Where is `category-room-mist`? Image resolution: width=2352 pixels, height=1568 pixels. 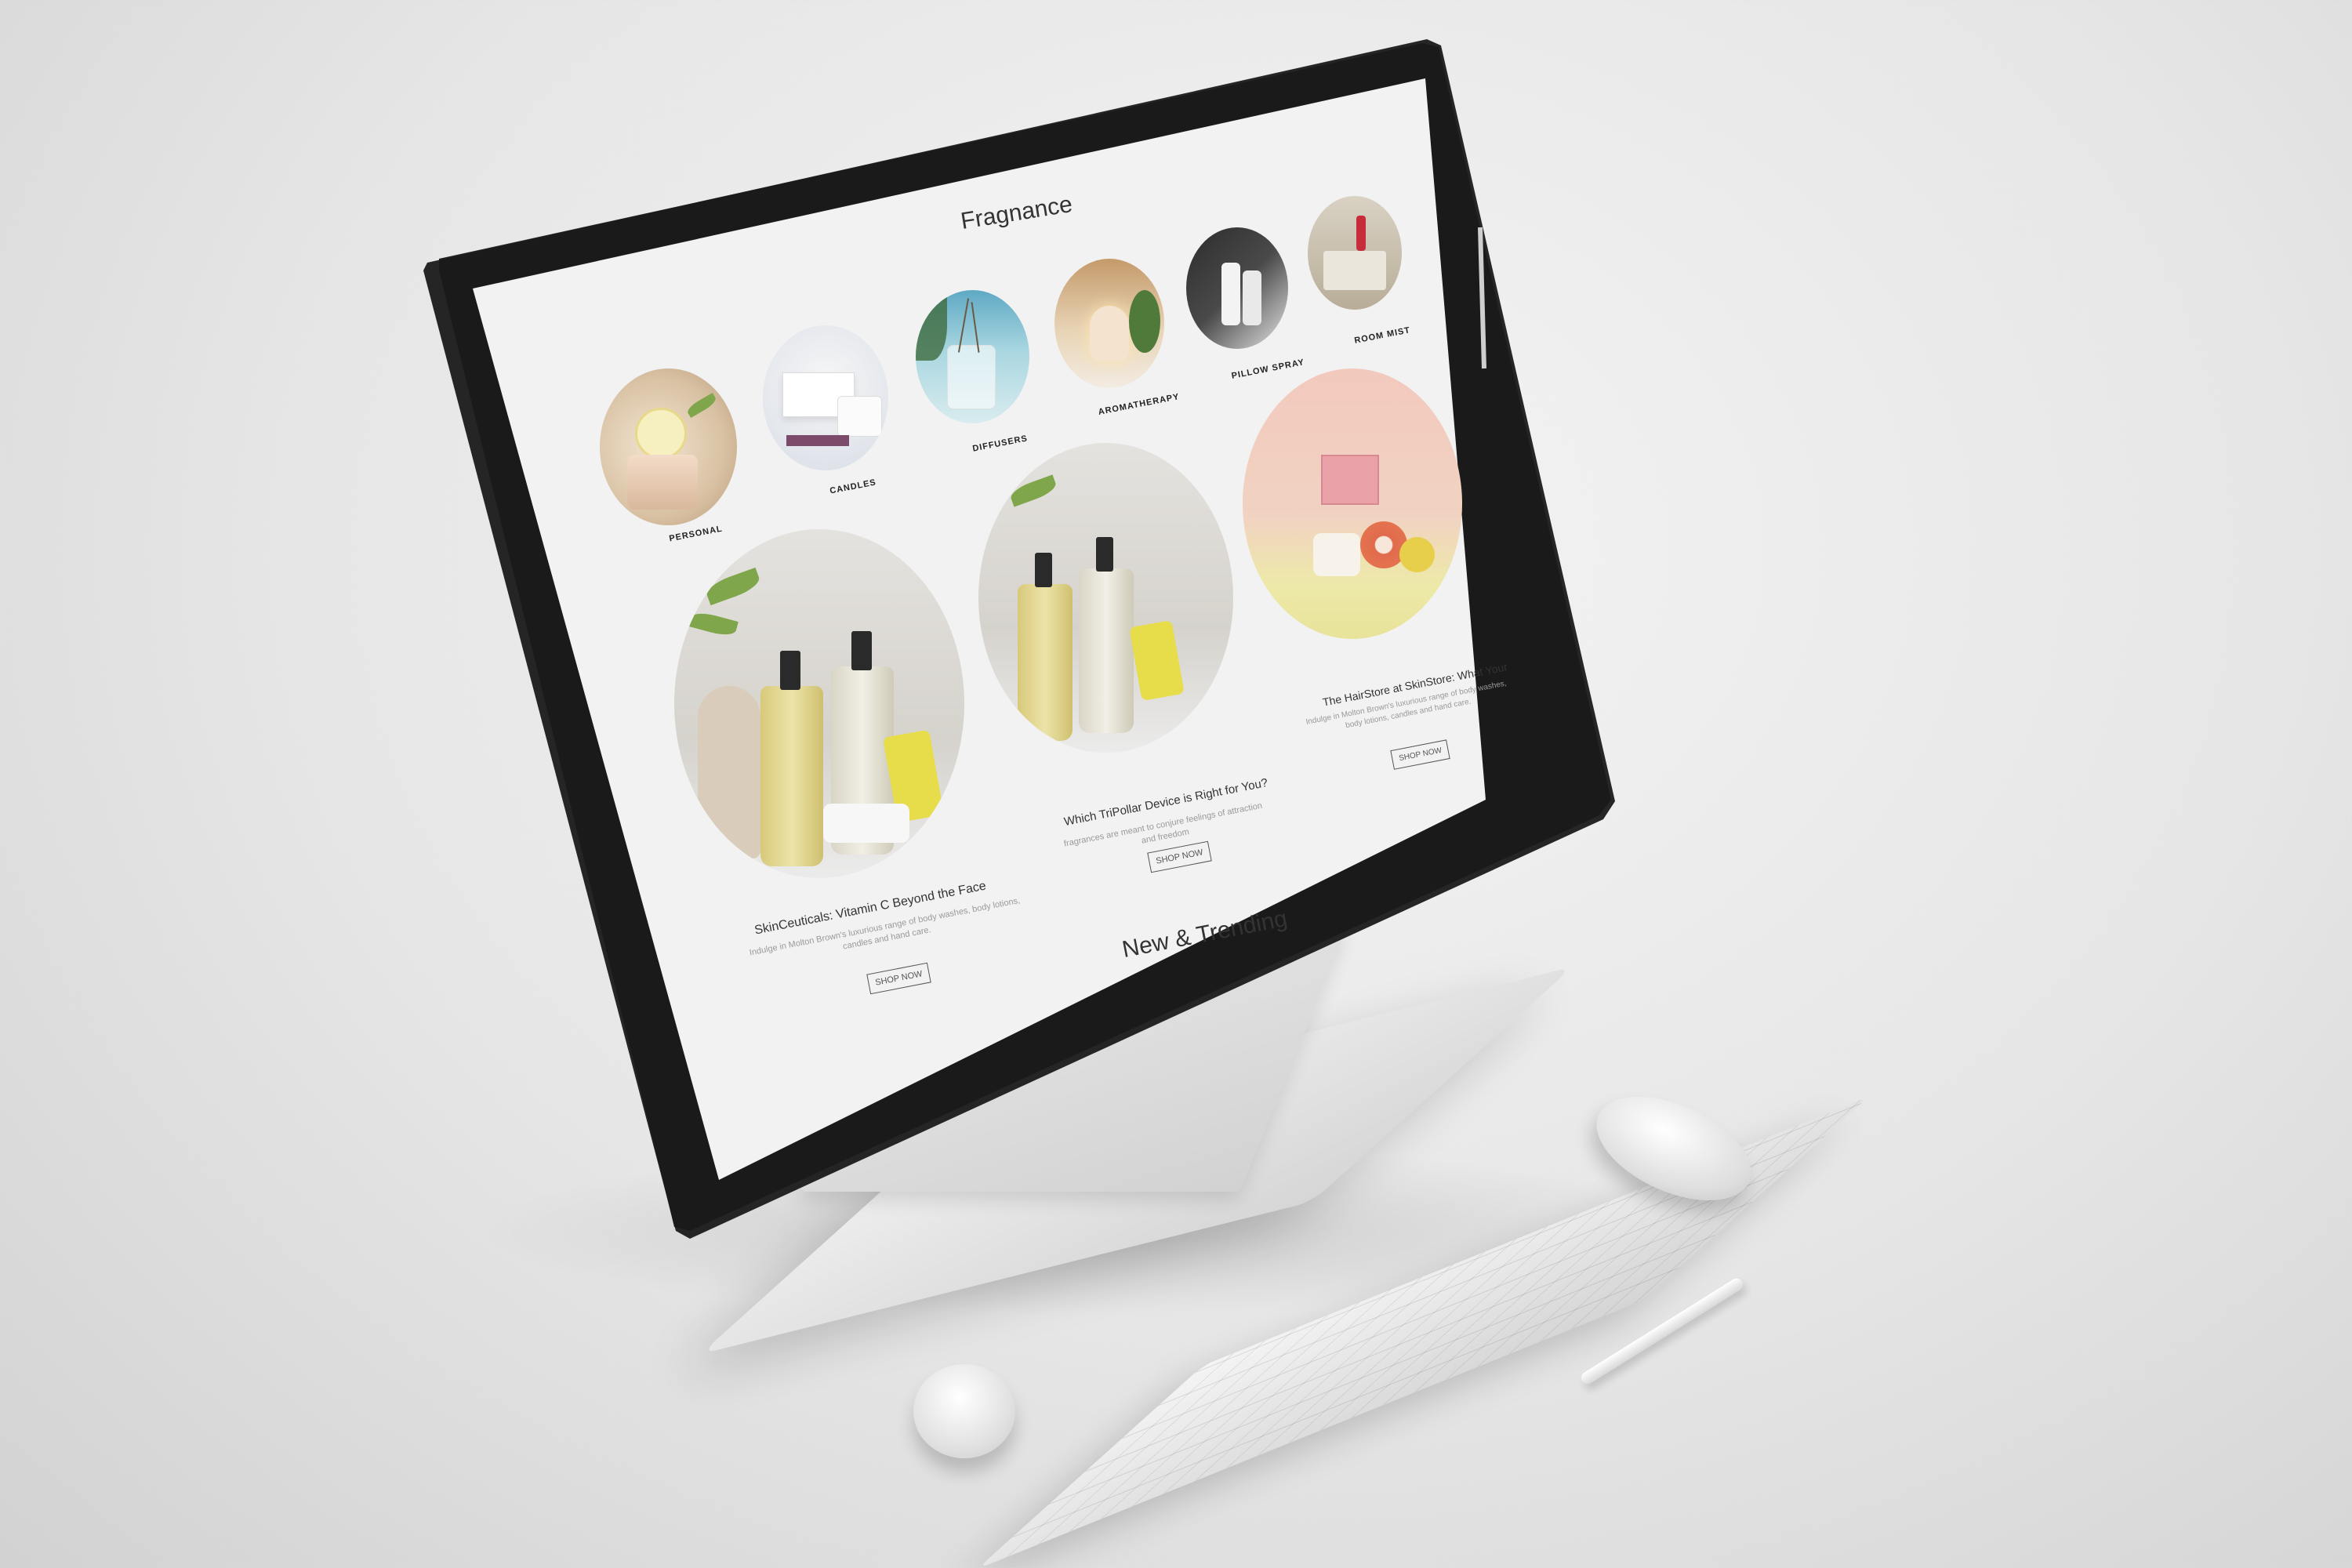 category-room-mist is located at coordinates (1355, 253).